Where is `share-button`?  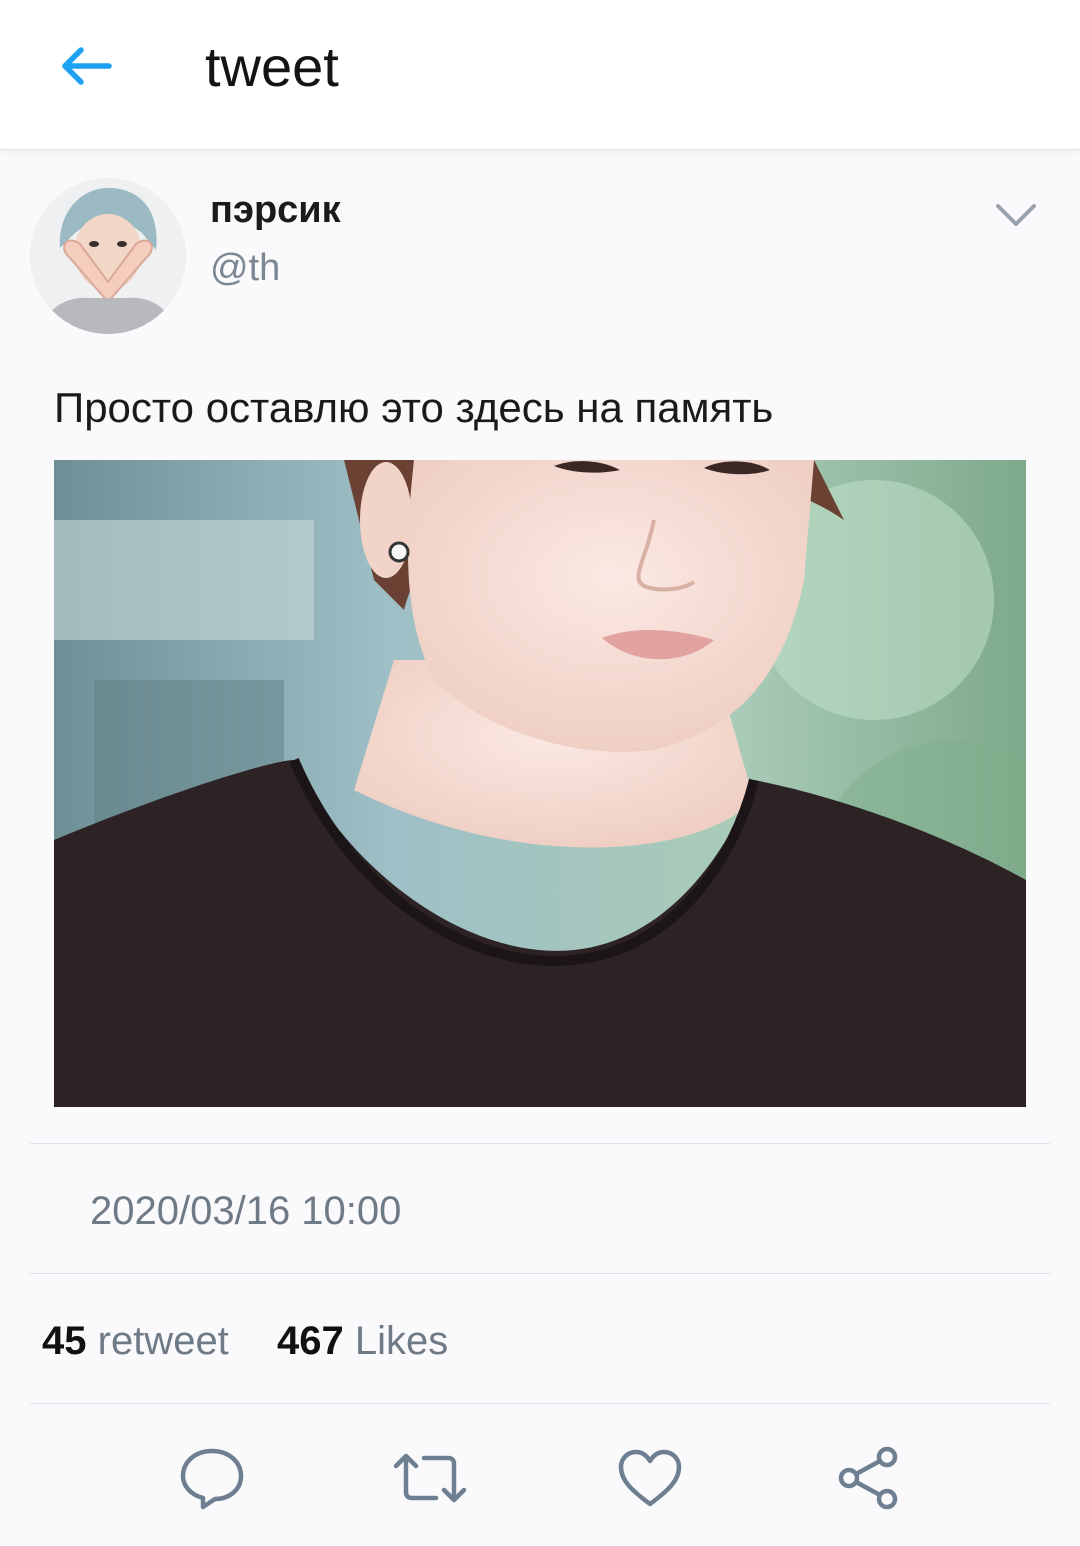
share-button is located at coordinates (868, 1478).